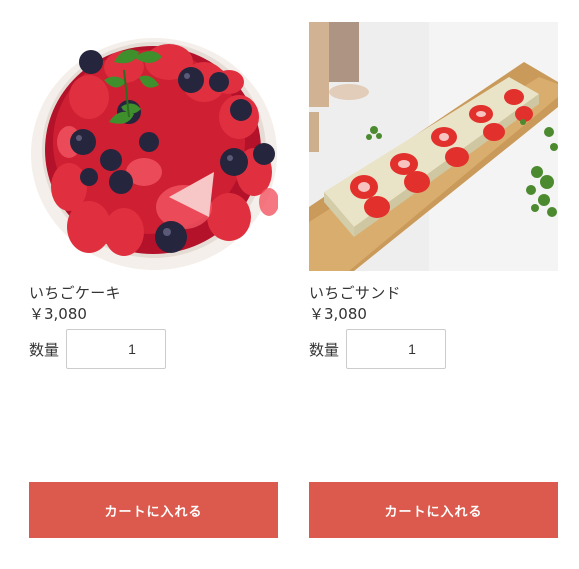  I want to click on product-name: いちごサンド, so click(433, 293).